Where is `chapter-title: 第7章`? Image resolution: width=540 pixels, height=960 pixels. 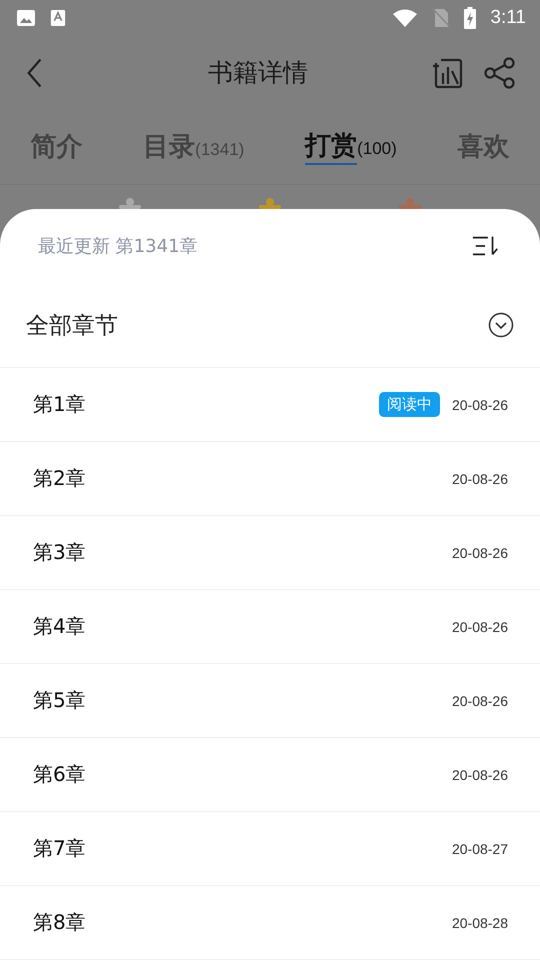 chapter-title: 第7章 is located at coordinates (60, 848).